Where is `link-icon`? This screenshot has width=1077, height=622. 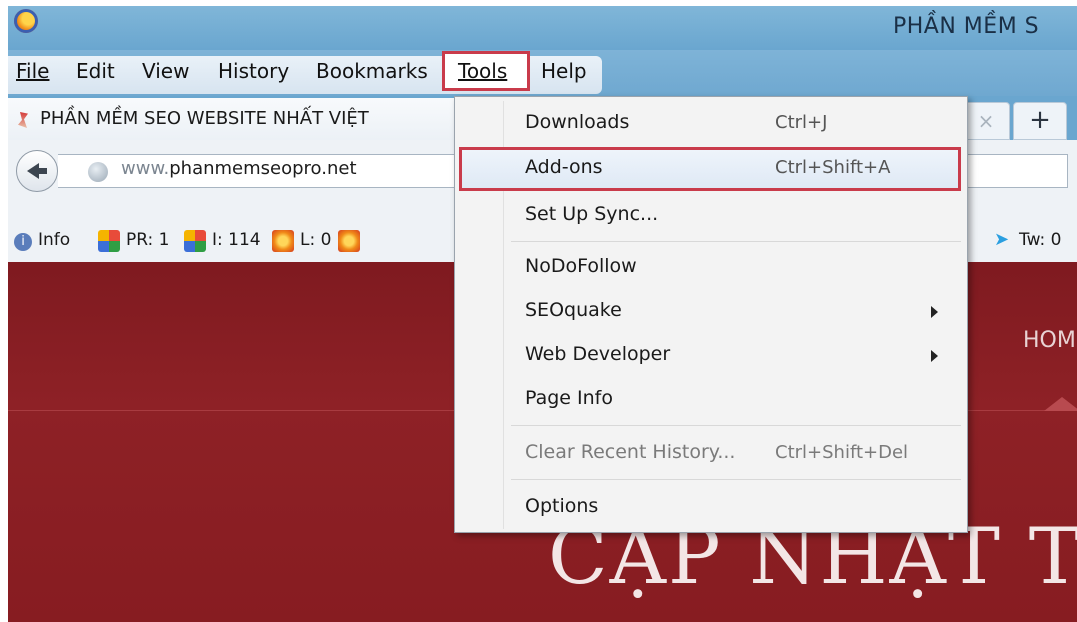 link-icon is located at coordinates (283, 241).